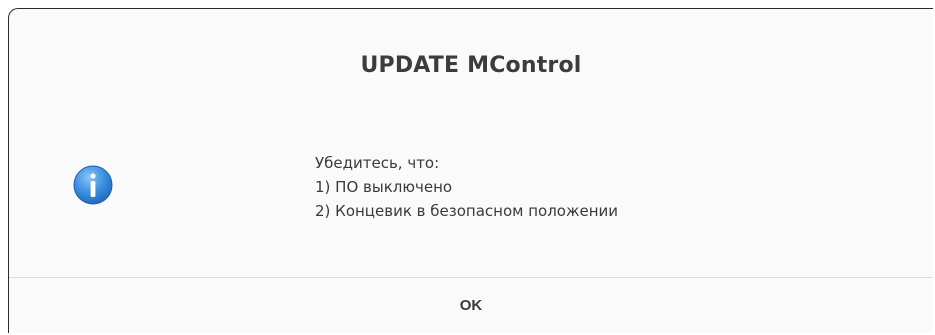 The height and width of the screenshot is (335, 935). Describe the element at coordinates (471, 65) in the screenshot. I see `dialog-title: UPDATE MControl` at that location.